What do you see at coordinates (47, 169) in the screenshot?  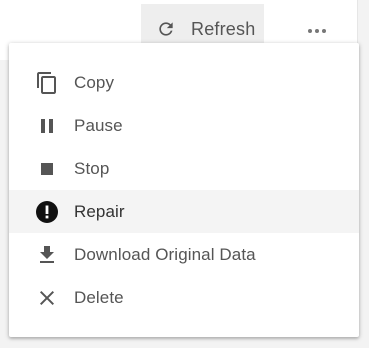 I see `stop-icon` at bounding box center [47, 169].